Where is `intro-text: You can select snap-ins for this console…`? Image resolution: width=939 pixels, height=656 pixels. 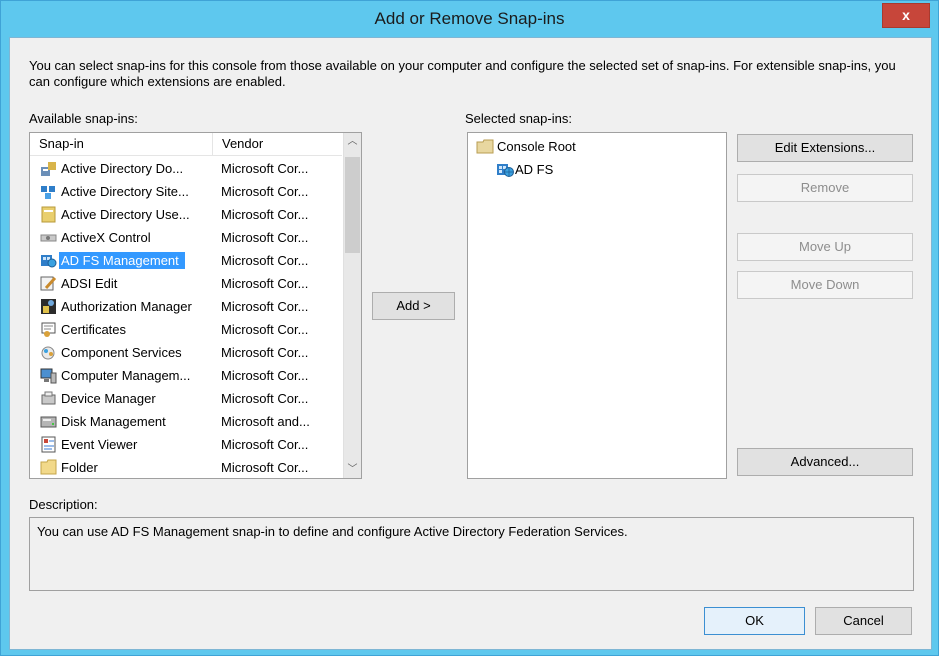 intro-text: You can select snap-ins for this console… is located at coordinates (462, 73).